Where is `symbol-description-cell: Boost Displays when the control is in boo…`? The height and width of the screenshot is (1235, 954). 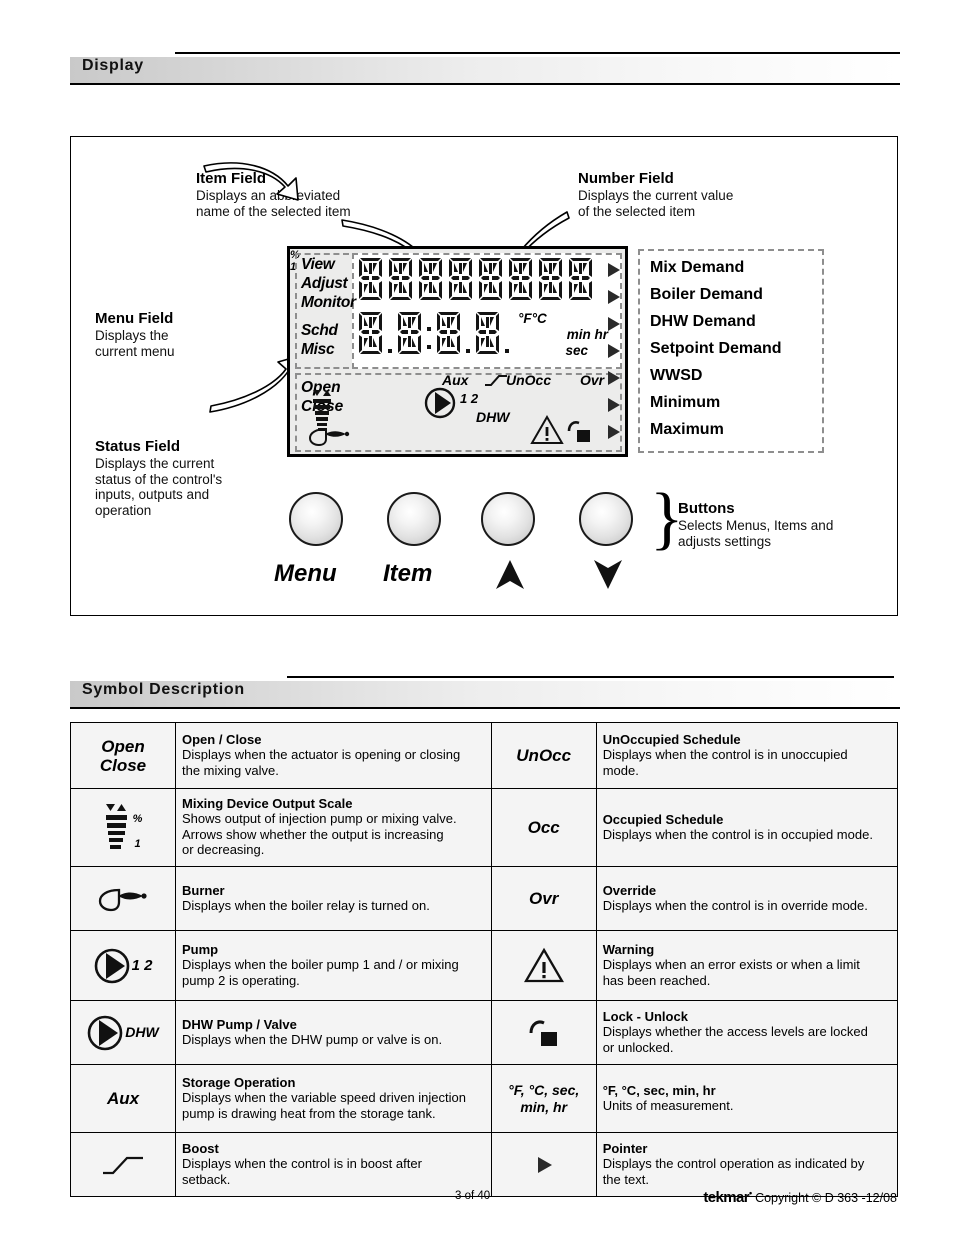
symbol-description-cell: Boost Displays when the control is in boo… is located at coordinates (333, 1164).